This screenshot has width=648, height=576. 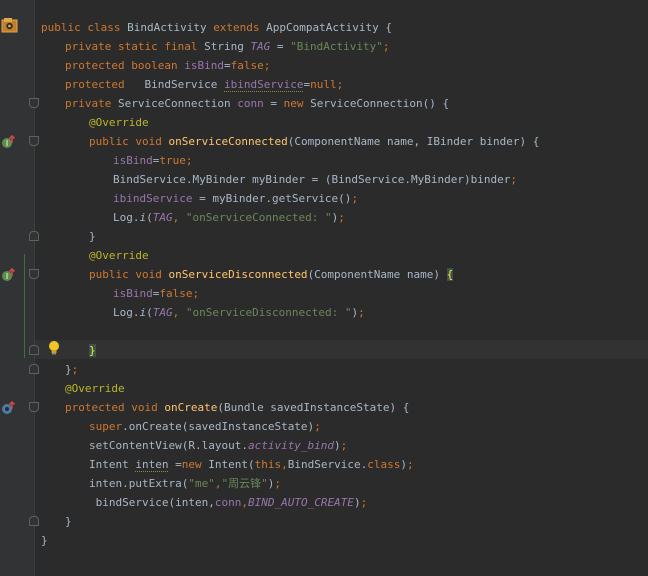 What do you see at coordinates (152, 502) in the screenshot?
I see `code-token: bindService(inten,` at bounding box center [152, 502].